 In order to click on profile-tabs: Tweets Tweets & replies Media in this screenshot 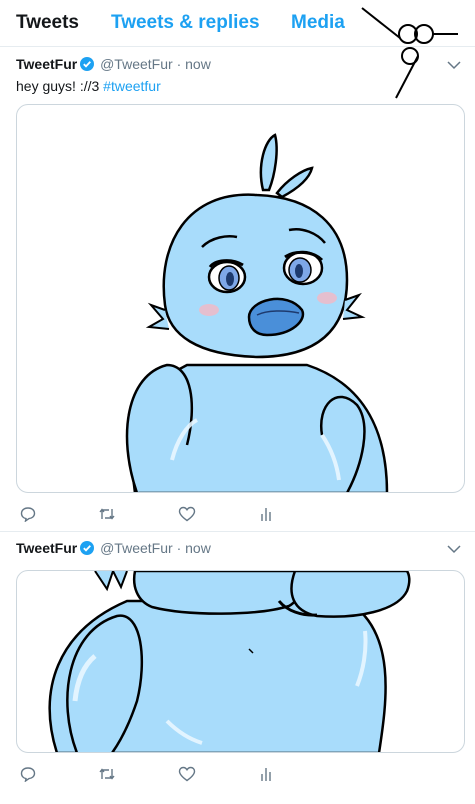, I will do `click(237, 49)`.